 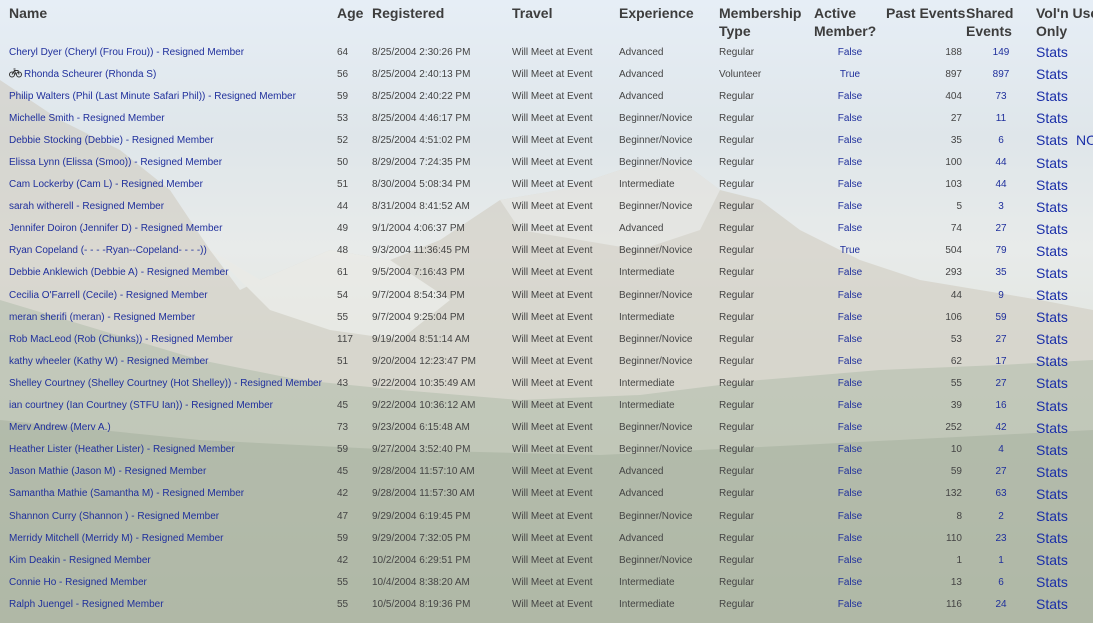 I want to click on shared-events-link: 17, so click(x=1000, y=361).